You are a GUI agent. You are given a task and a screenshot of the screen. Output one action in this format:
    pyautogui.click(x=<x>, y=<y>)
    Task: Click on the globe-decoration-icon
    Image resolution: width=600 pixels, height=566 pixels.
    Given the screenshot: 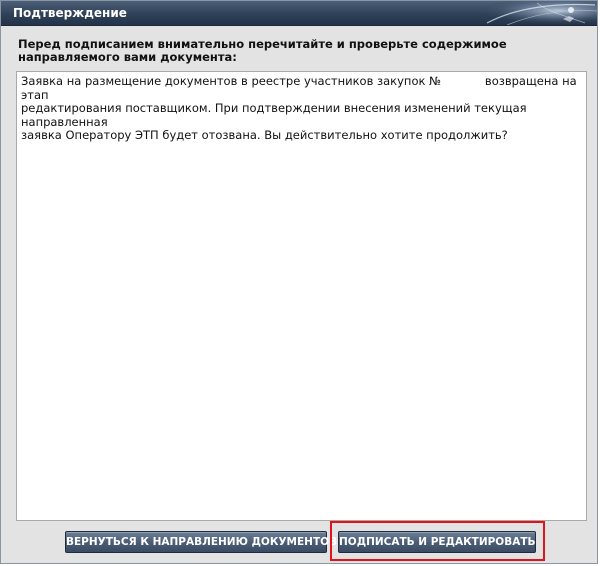 What is the action you would take?
    pyautogui.click(x=532, y=13)
    